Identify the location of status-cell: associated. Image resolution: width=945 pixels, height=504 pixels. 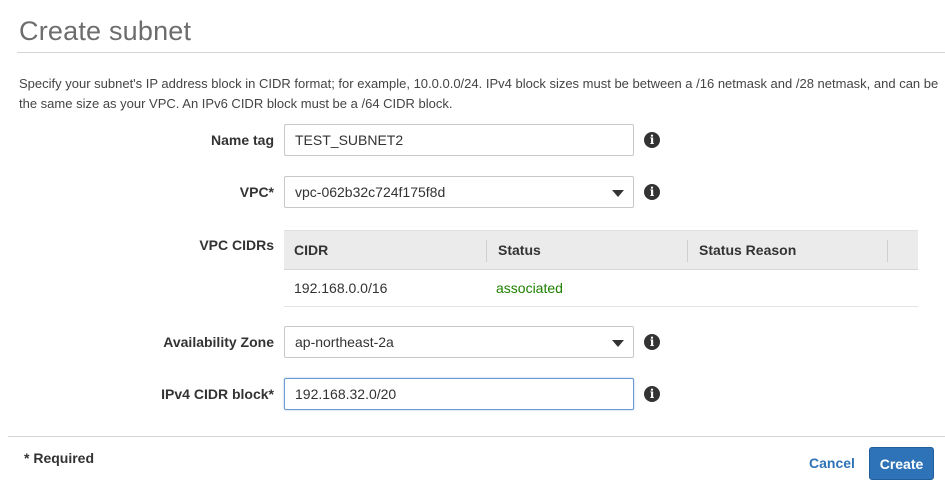
(529, 288).